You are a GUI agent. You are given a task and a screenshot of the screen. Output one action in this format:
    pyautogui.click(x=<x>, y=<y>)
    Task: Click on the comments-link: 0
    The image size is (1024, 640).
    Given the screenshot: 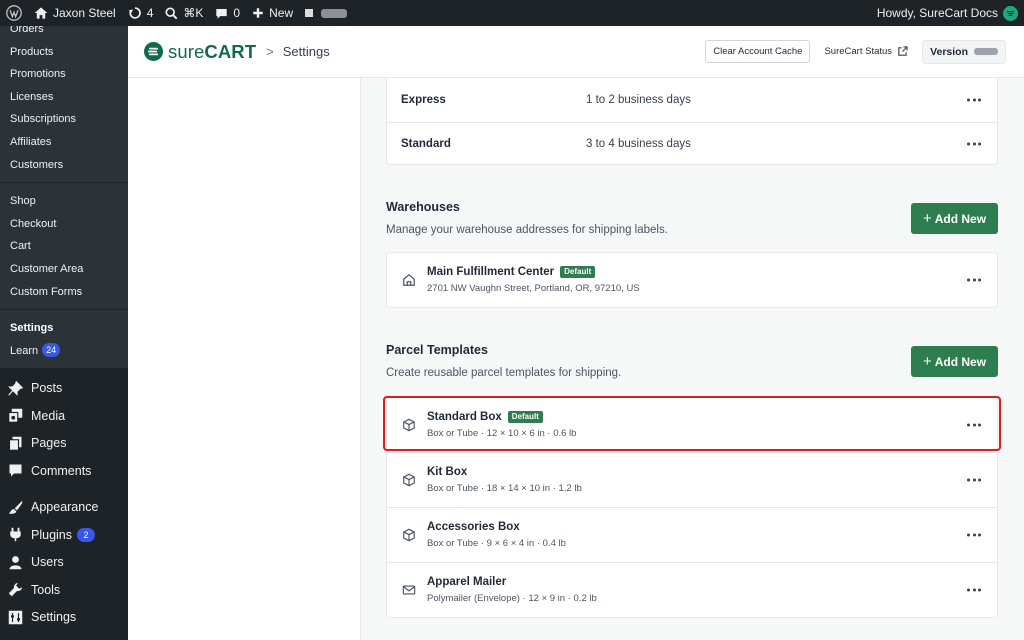 What is the action you would take?
    pyautogui.click(x=227, y=13)
    